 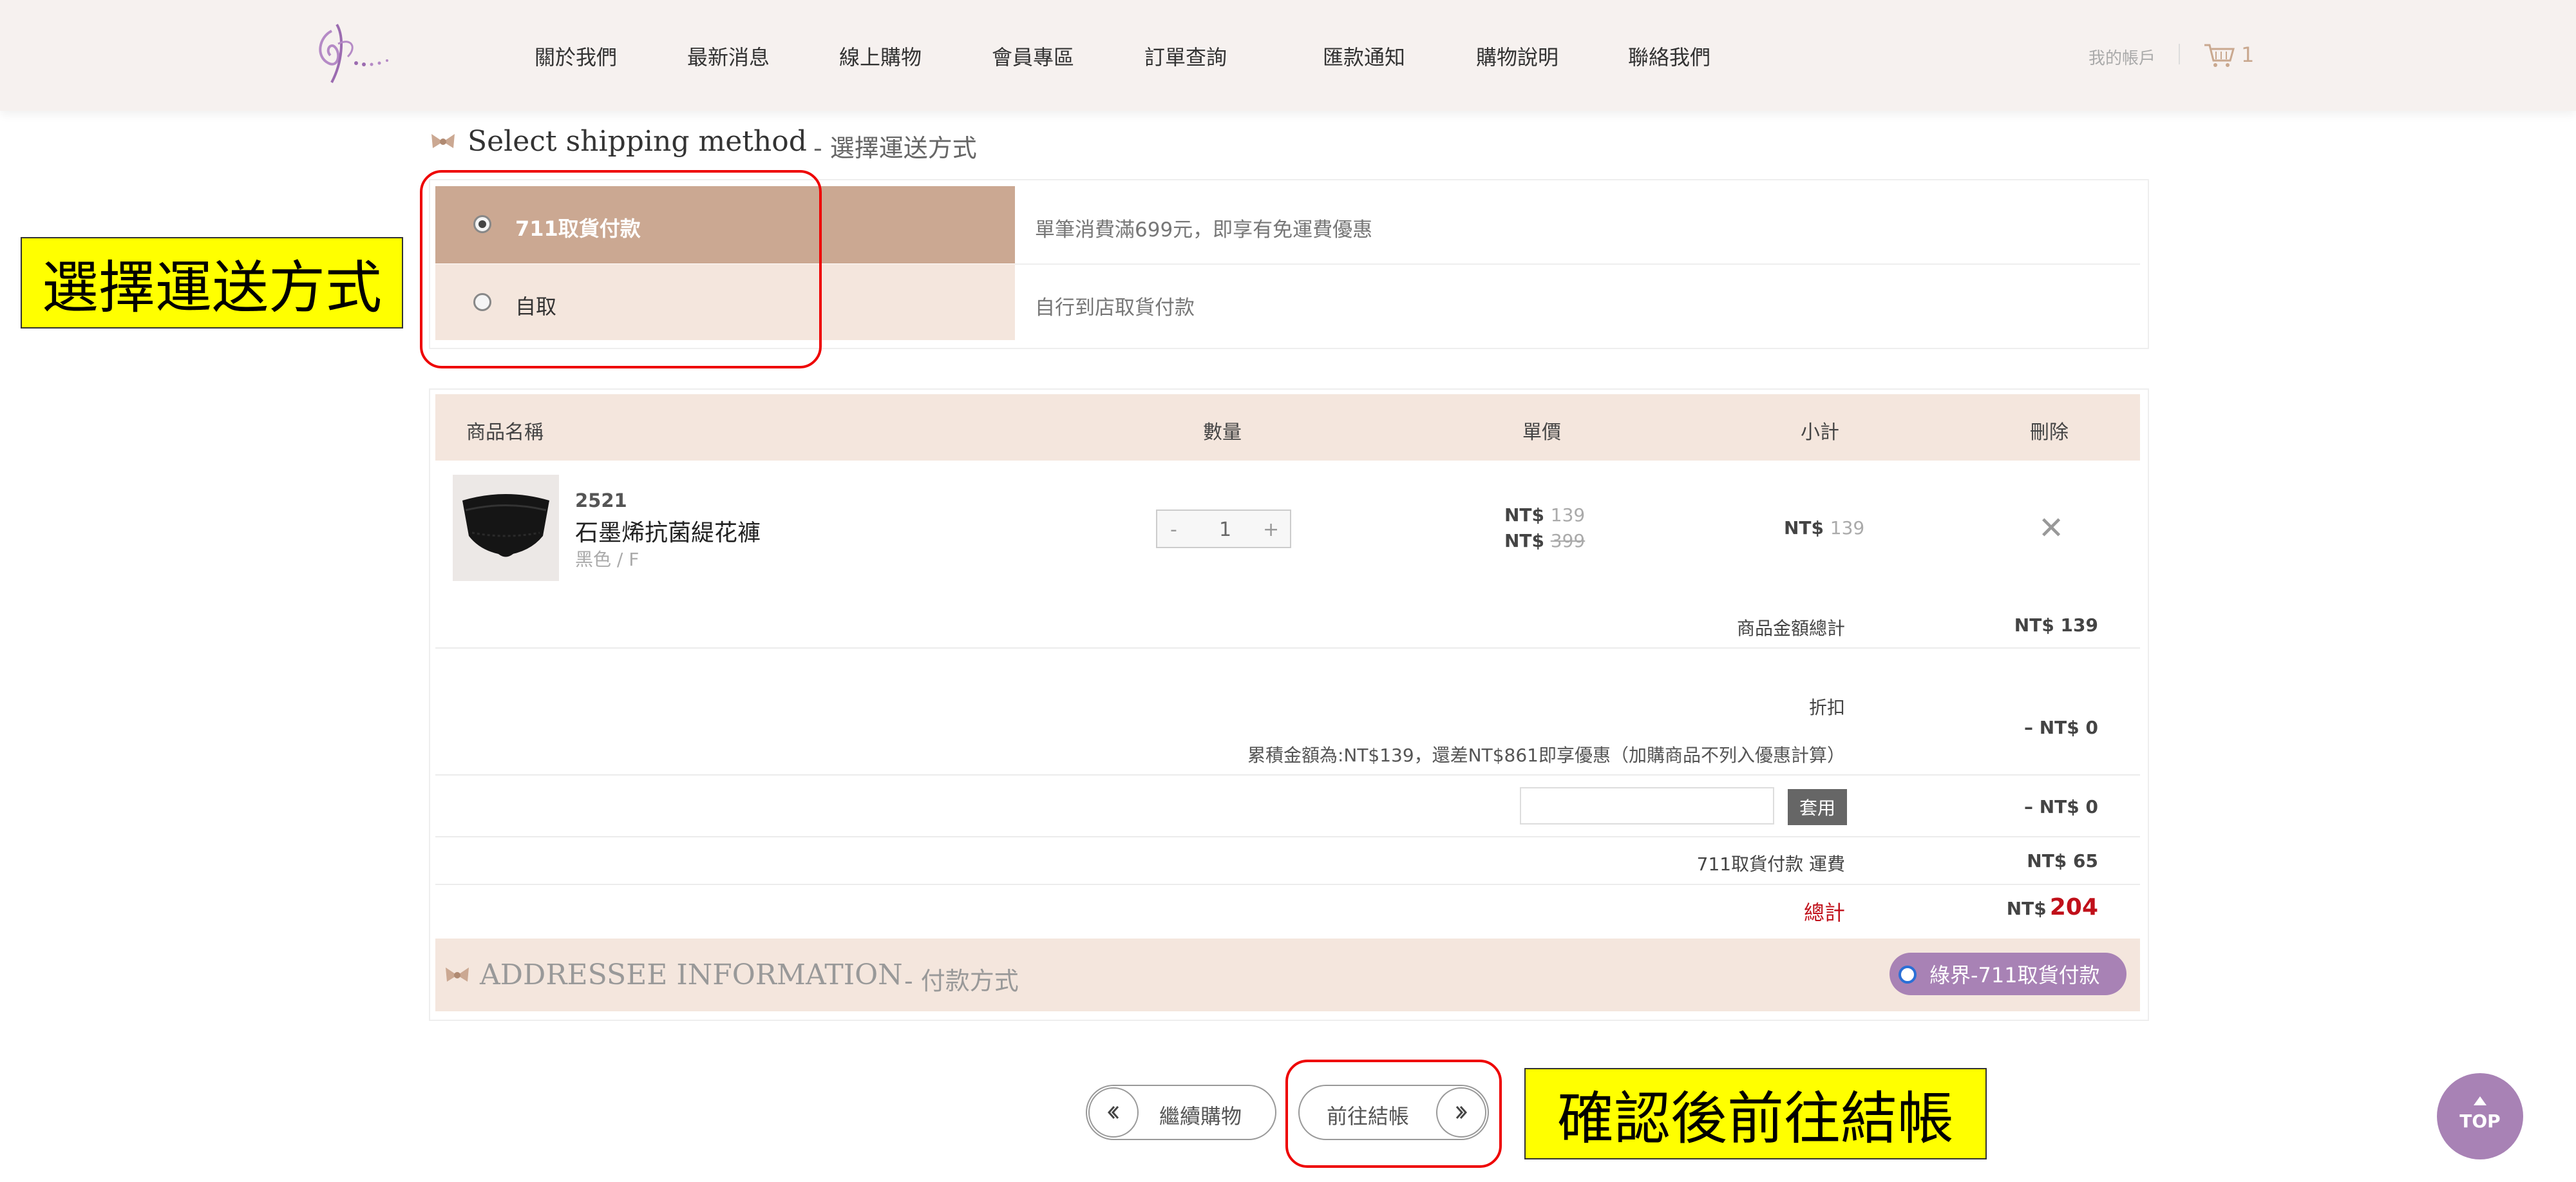 What do you see at coordinates (637, 141) in the screenshot?
I see `shipping-title: Select shipping method` at bounding box center [637, 141].